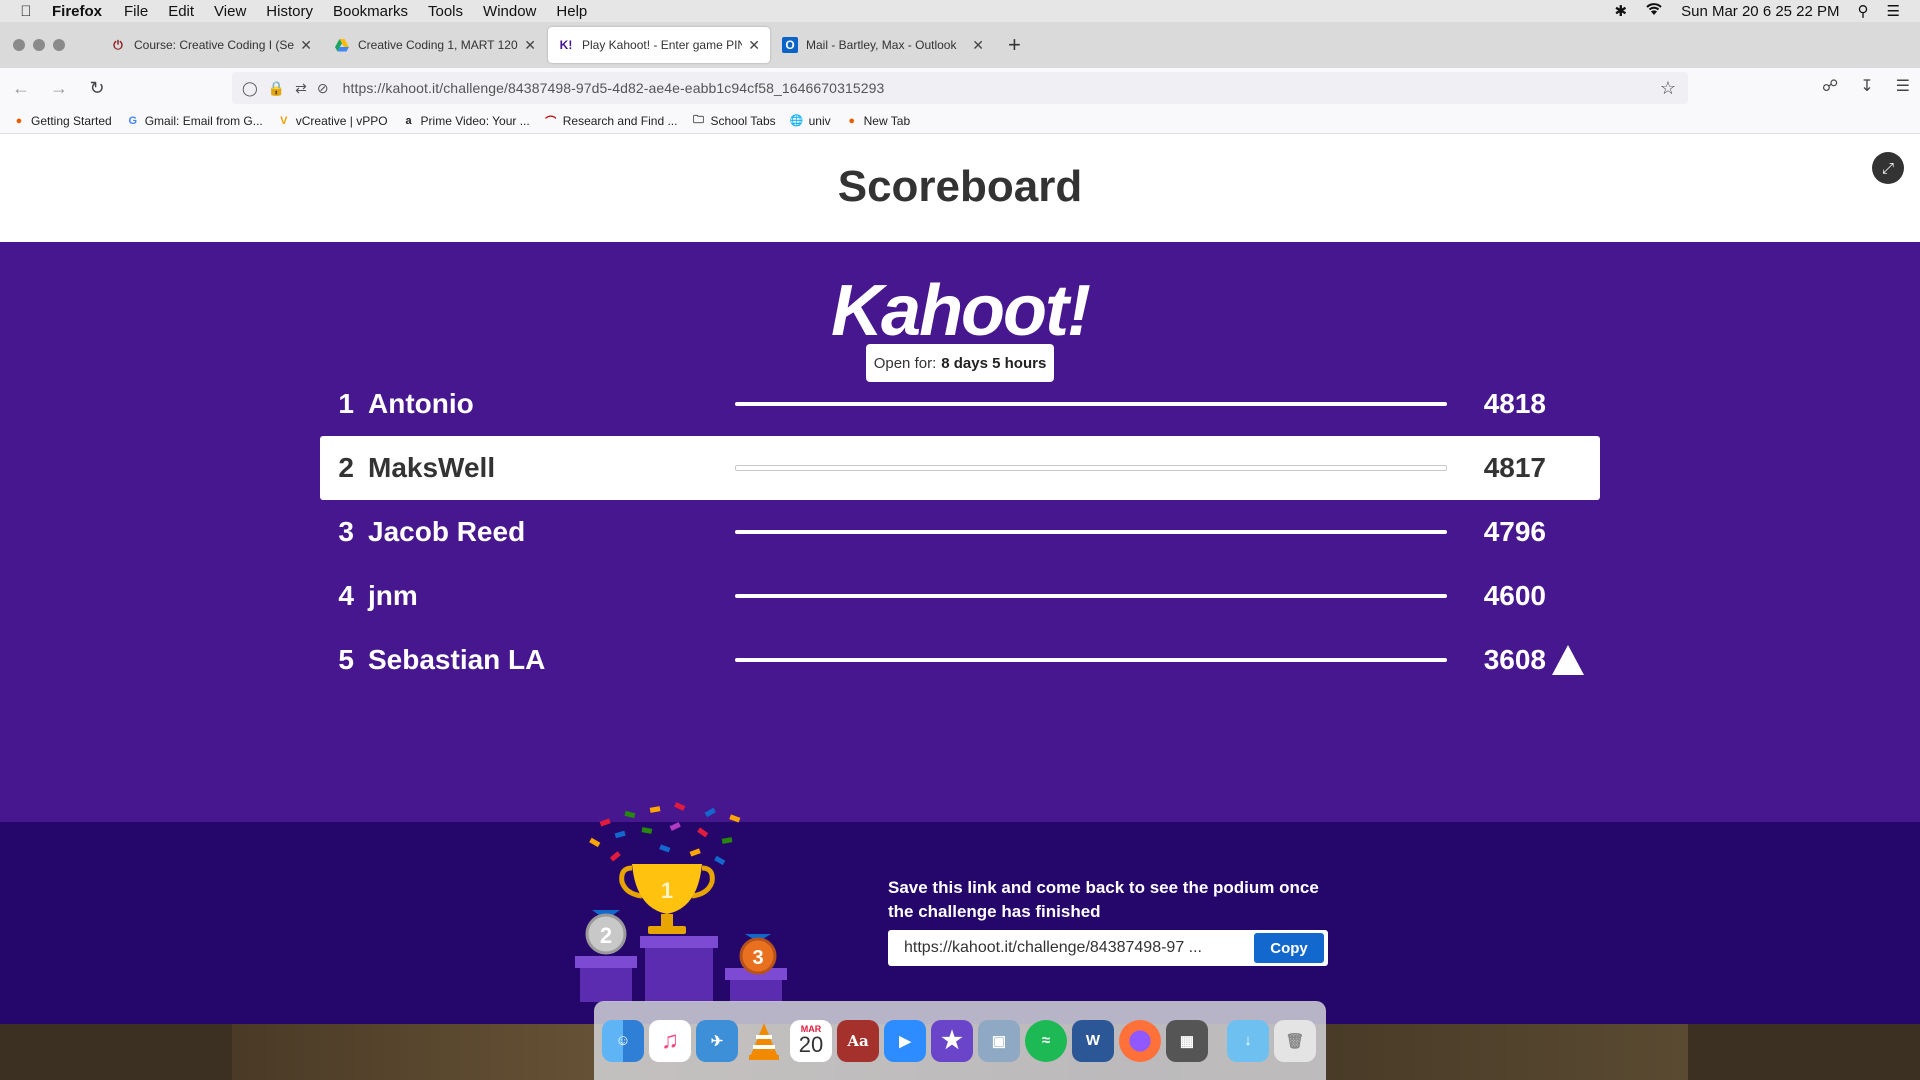 The height and width of the screenshot is (1080, 1920). What do you see at coordinates (341, 120) in the screenshot?
I see `bookmark-label: vCreative | vPPO` at bounding box center [341, 120].